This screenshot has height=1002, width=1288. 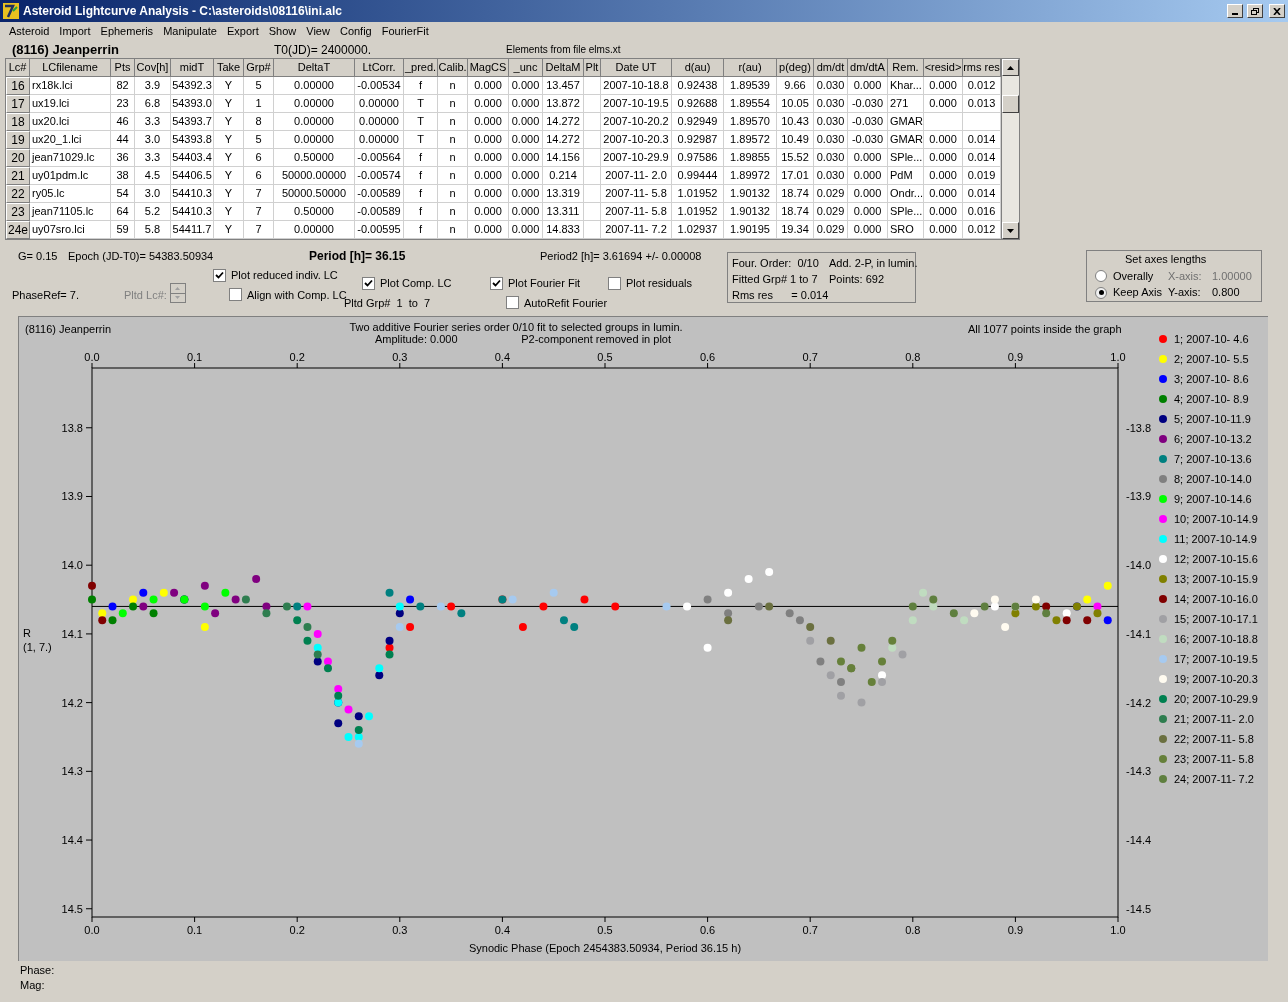 I want to click on x-tick-label: 0.4, so click(x=502, y=357).